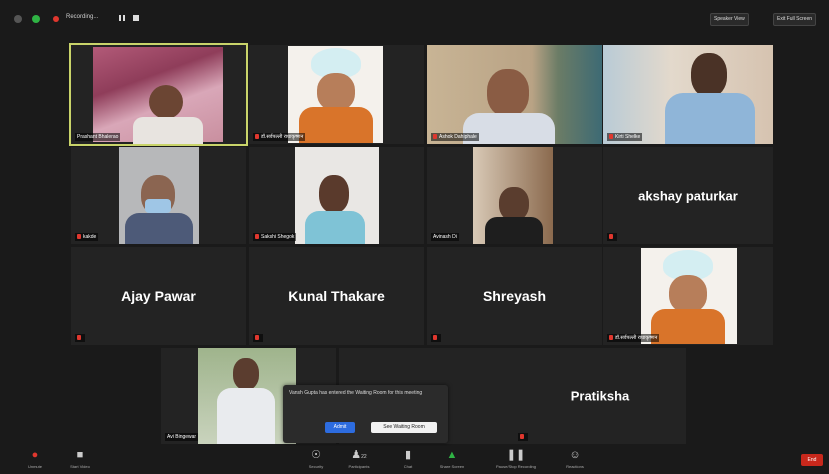 This screenshot has width=829, height=474. Describe the element at coordinates (364, 457) in the screenshot. I see `participants-count: 22` at that location.